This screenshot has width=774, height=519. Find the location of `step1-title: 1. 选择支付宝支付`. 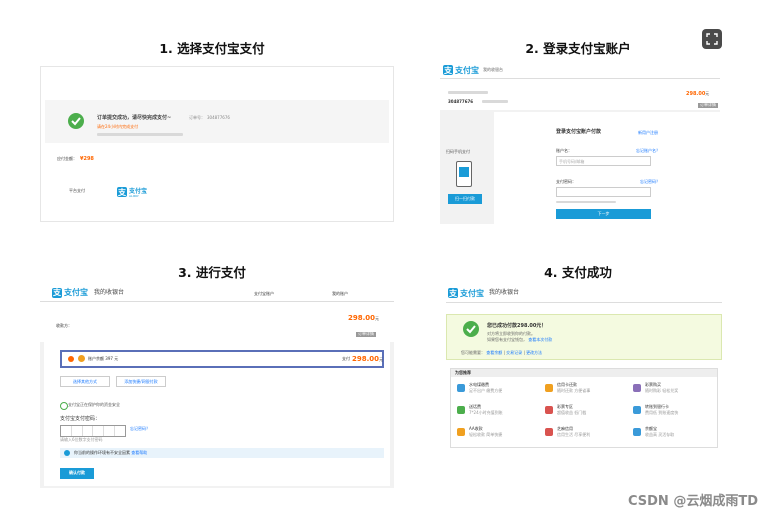

step1-title: 1. 选择支付宝支付 is located at coordinates (212, 48).